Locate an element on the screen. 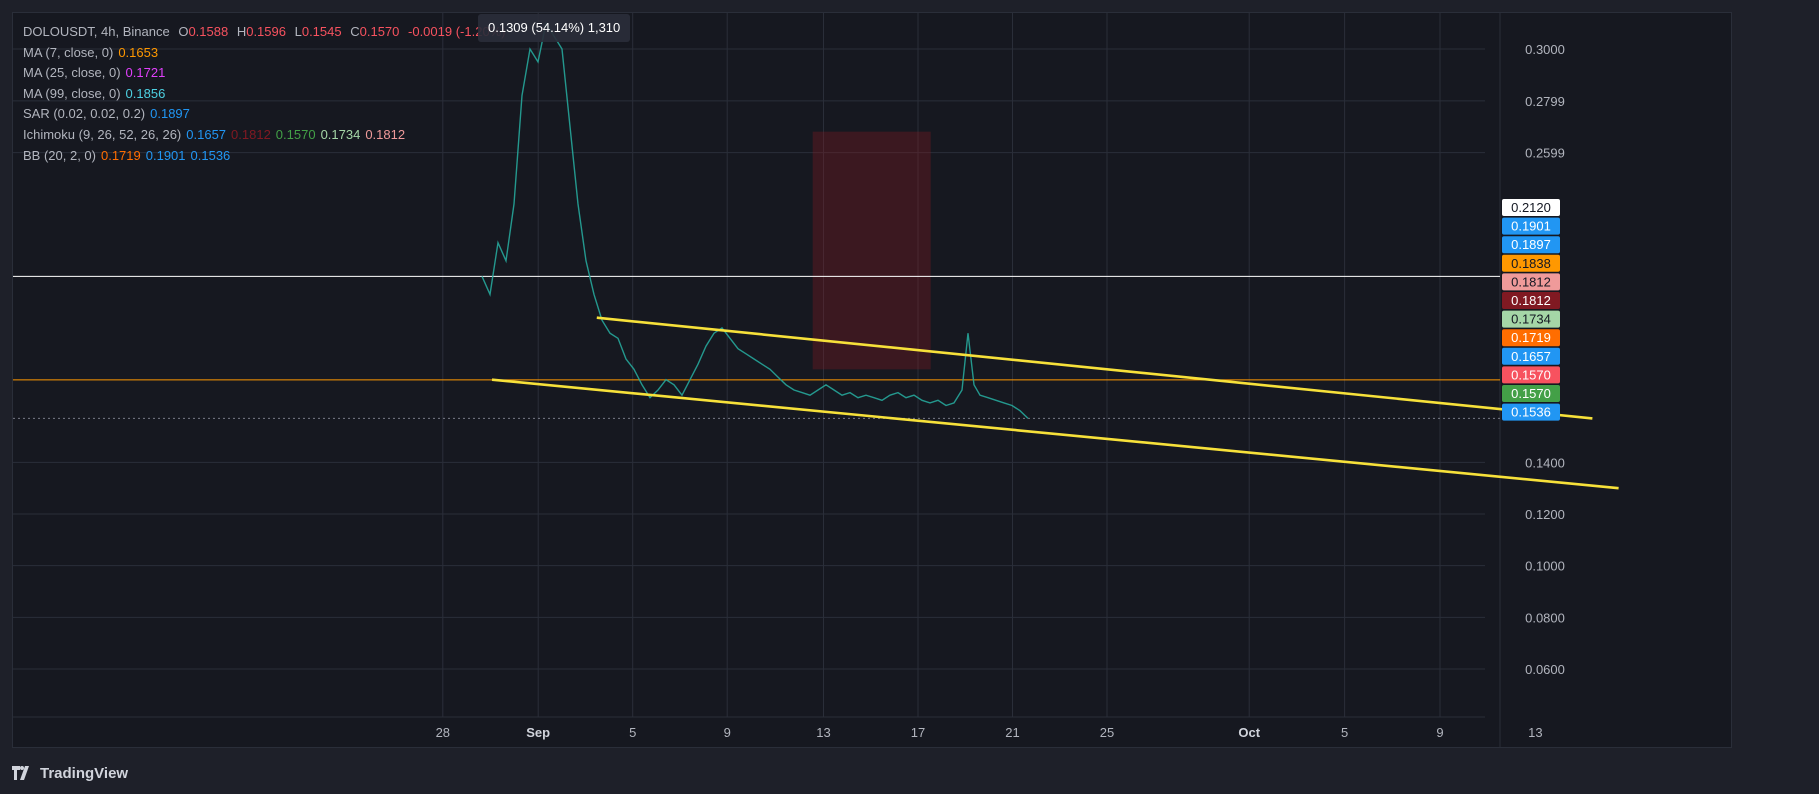  x-axis-tick-label: 25 is located at coordinates (1107, 732).